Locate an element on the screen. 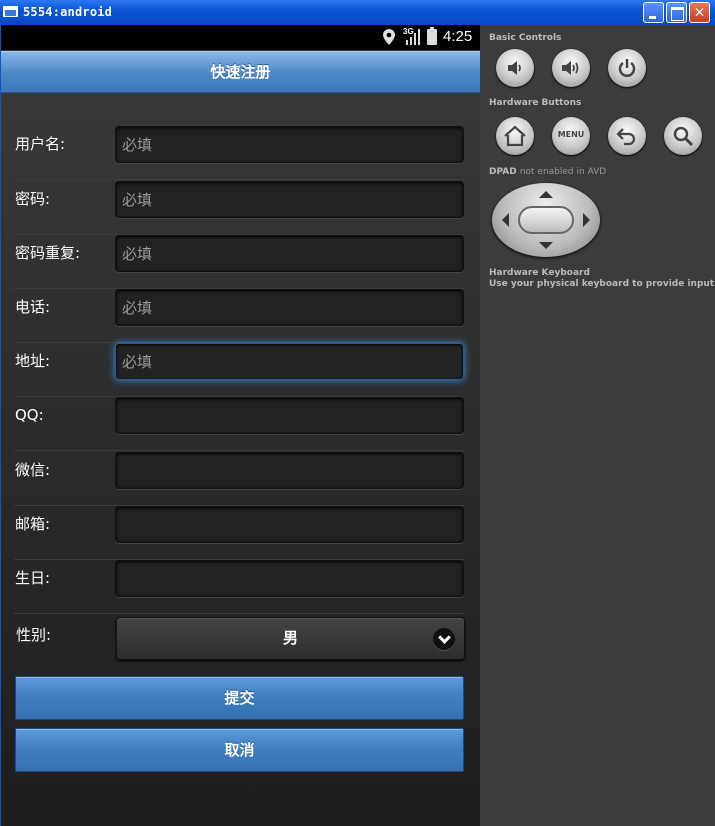 This screenshot has height=826, width=715. dpad-up-arrow-icon is located at coordinates (546, 194).